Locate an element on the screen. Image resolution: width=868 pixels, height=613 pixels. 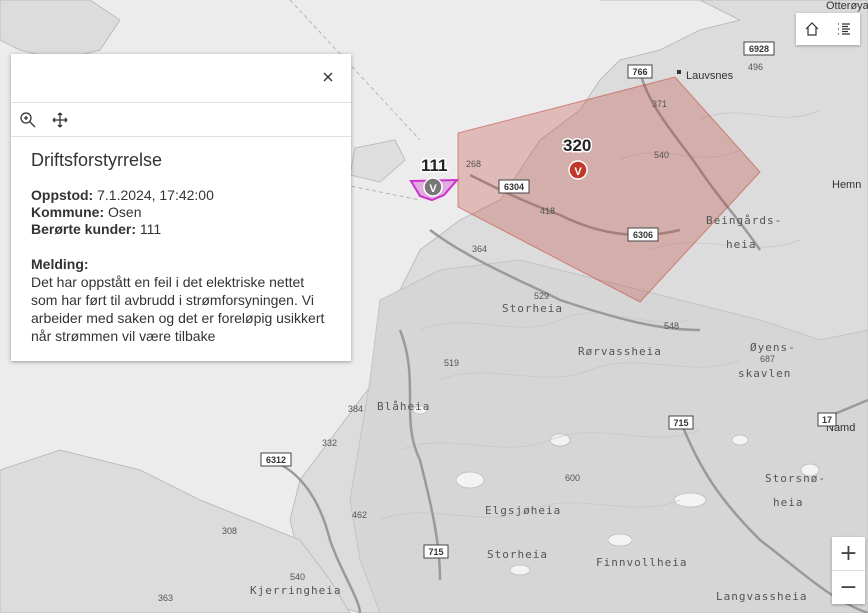
close-icon is located at coordinates (328, 77).